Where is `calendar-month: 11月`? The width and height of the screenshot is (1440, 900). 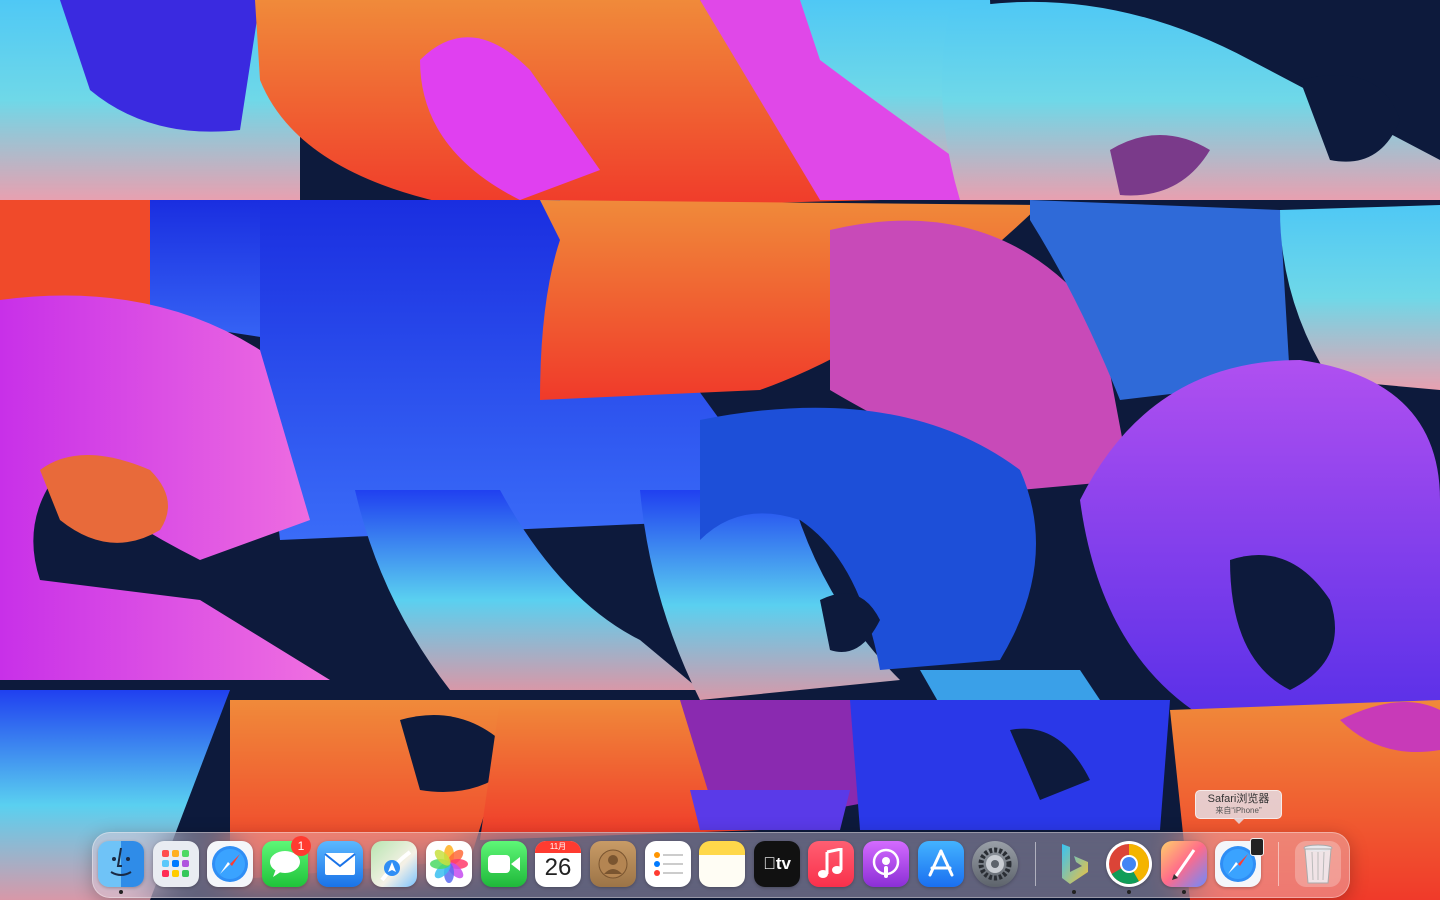 calendar-month: 11月 is located at coordinates (558, 847).